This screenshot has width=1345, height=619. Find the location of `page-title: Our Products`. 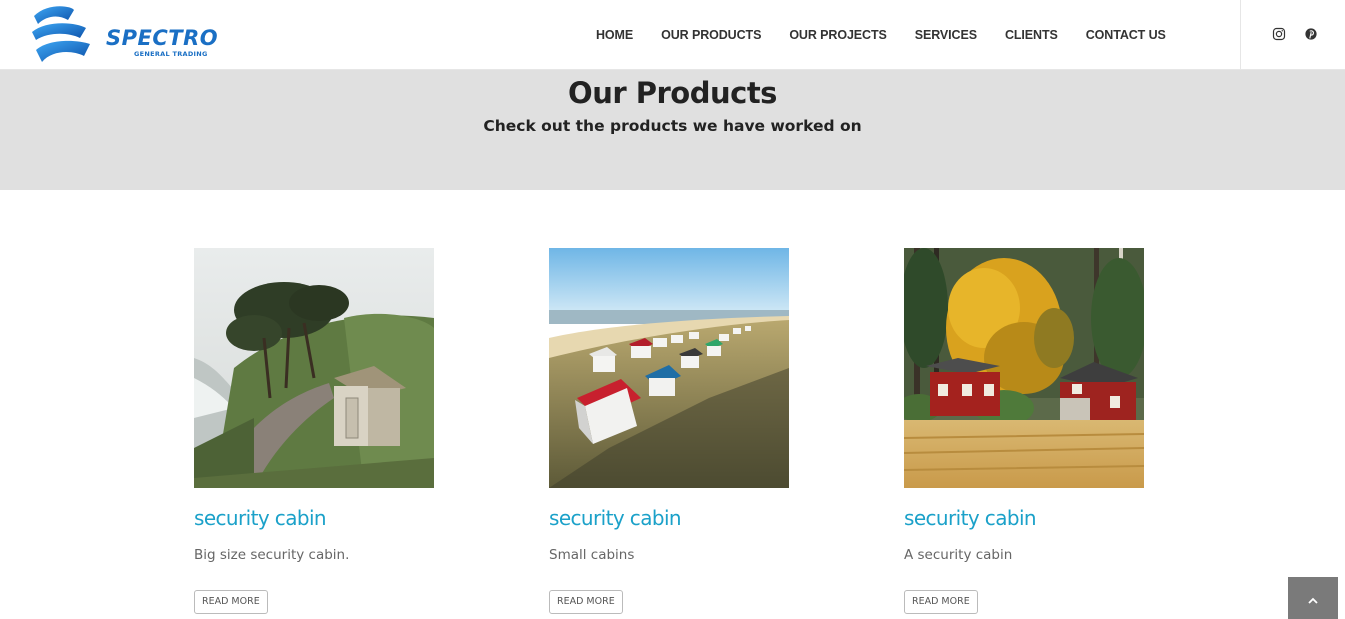

page-title: Our Products is located at coordinates (672, 93).